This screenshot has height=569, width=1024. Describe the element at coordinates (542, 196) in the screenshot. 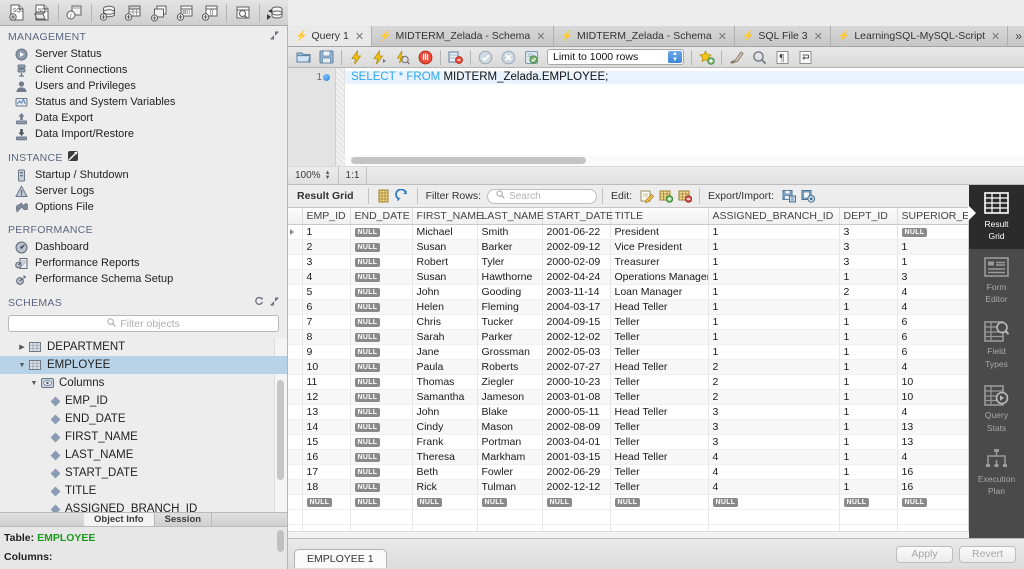

I see `filter-rows-input: Search` at that location.